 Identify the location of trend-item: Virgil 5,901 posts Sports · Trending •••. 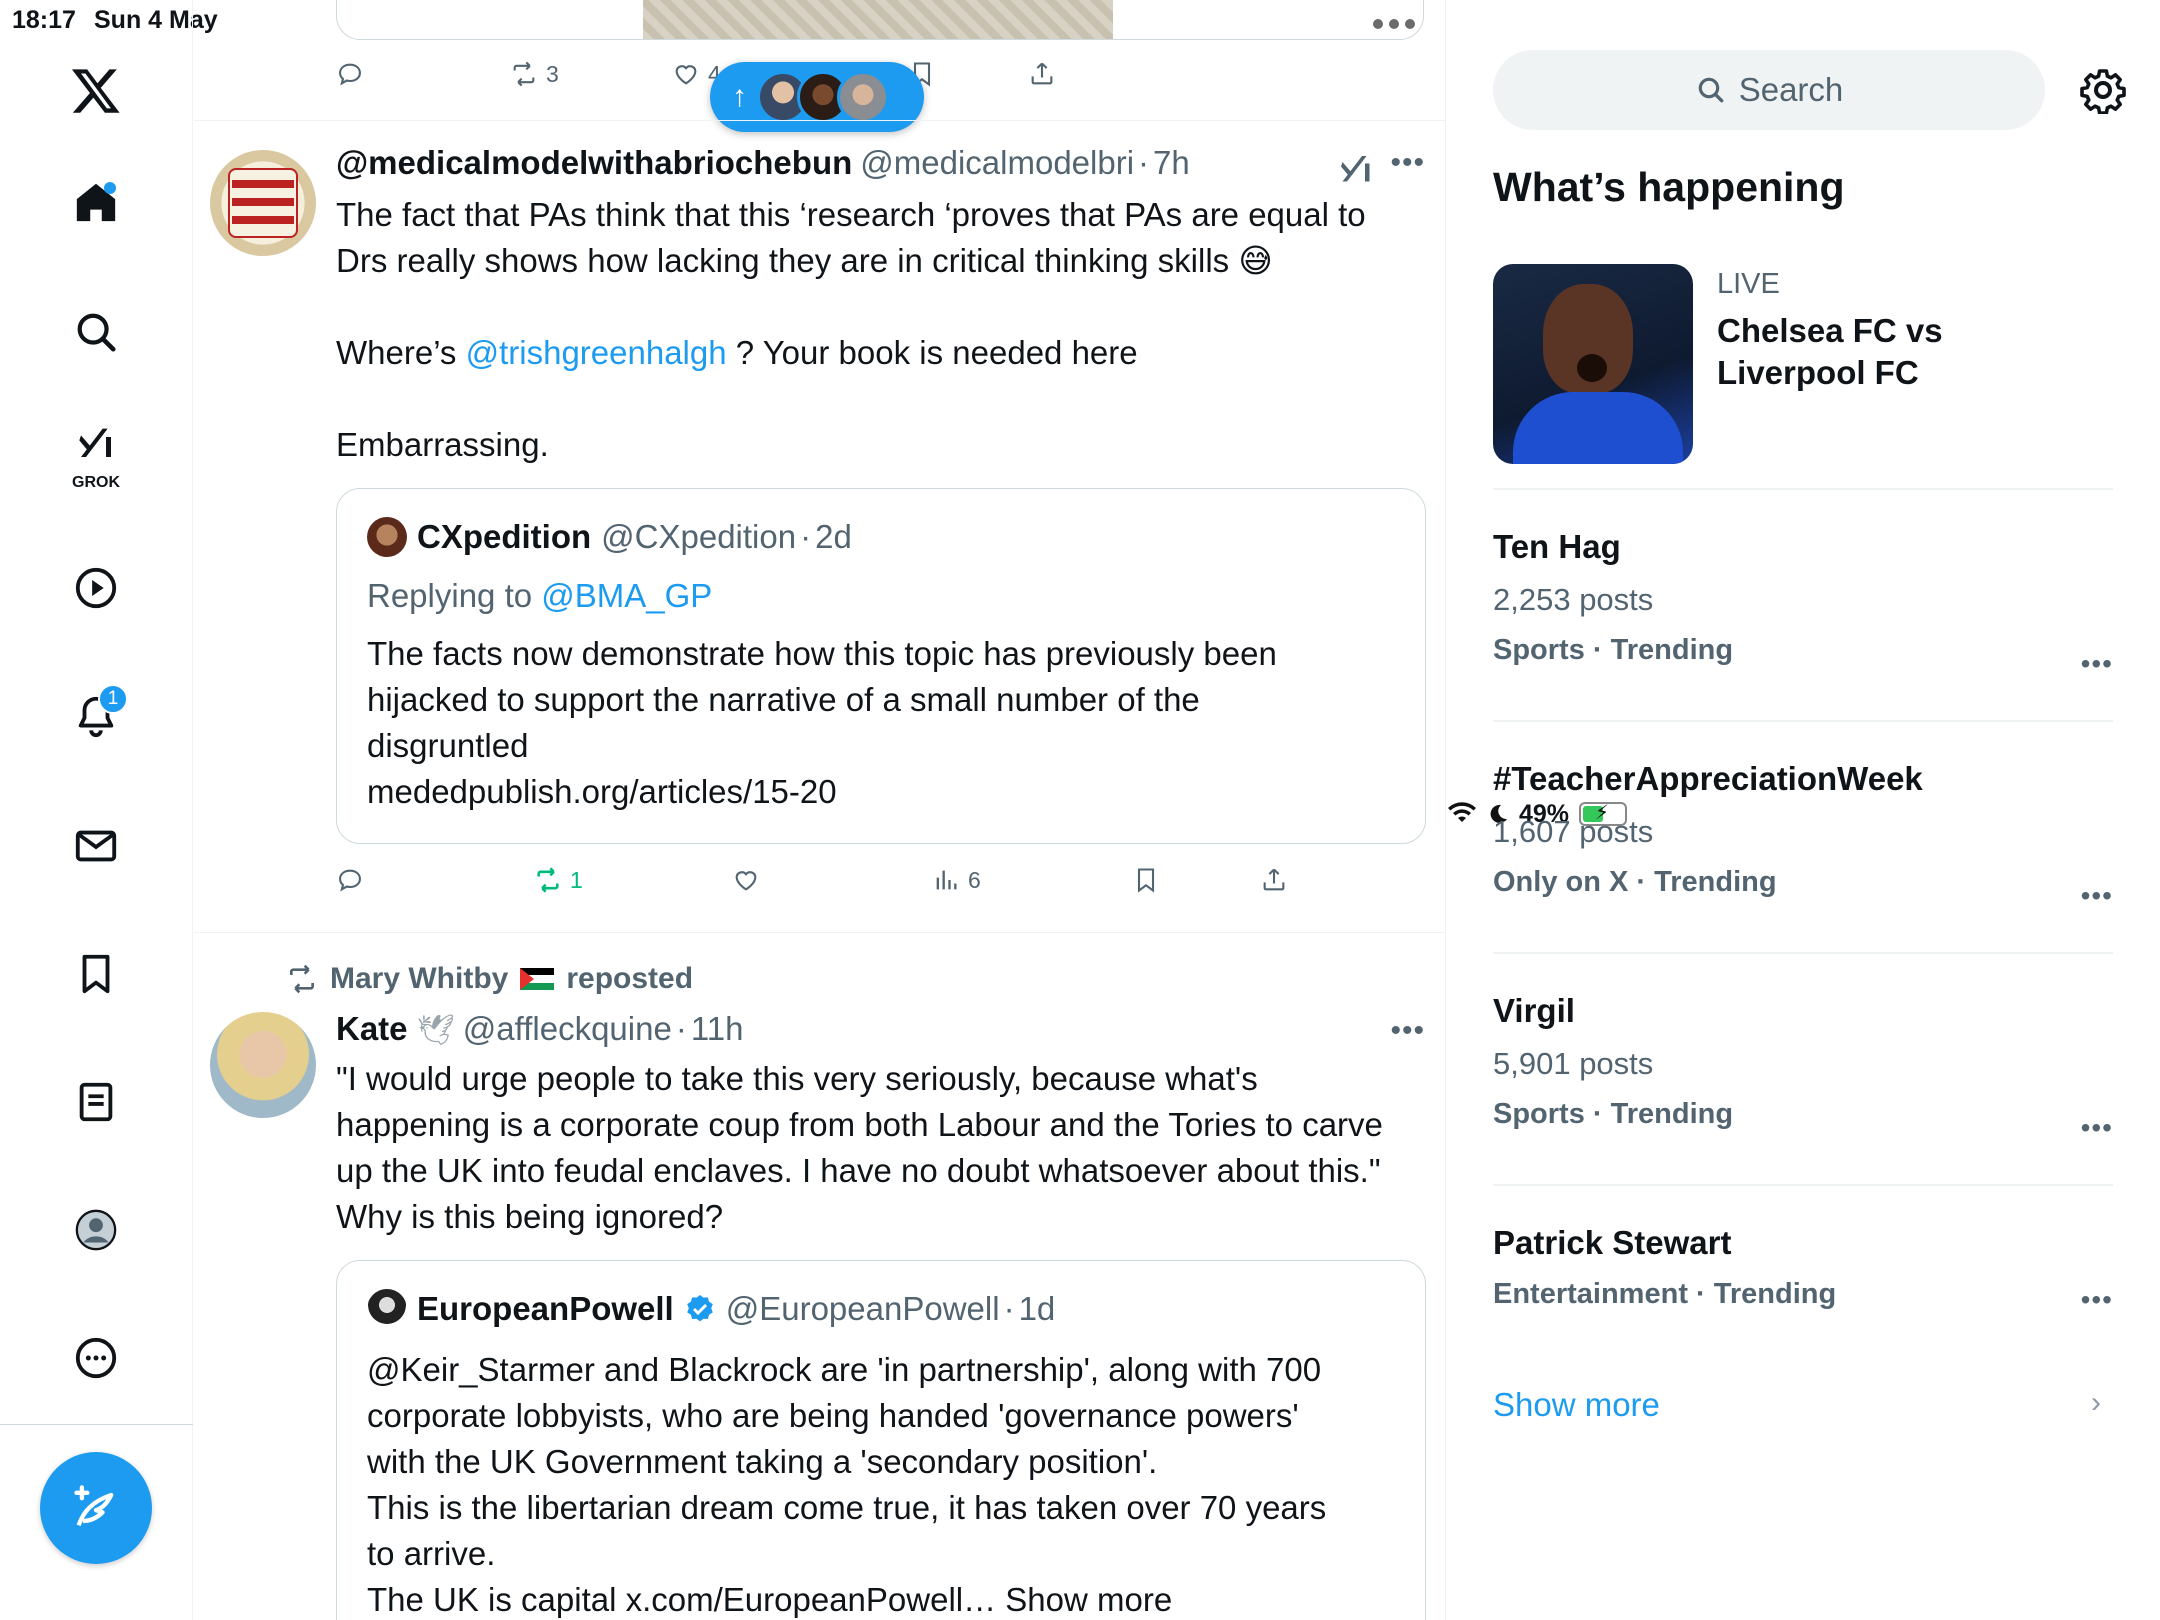
(1803, 1072).